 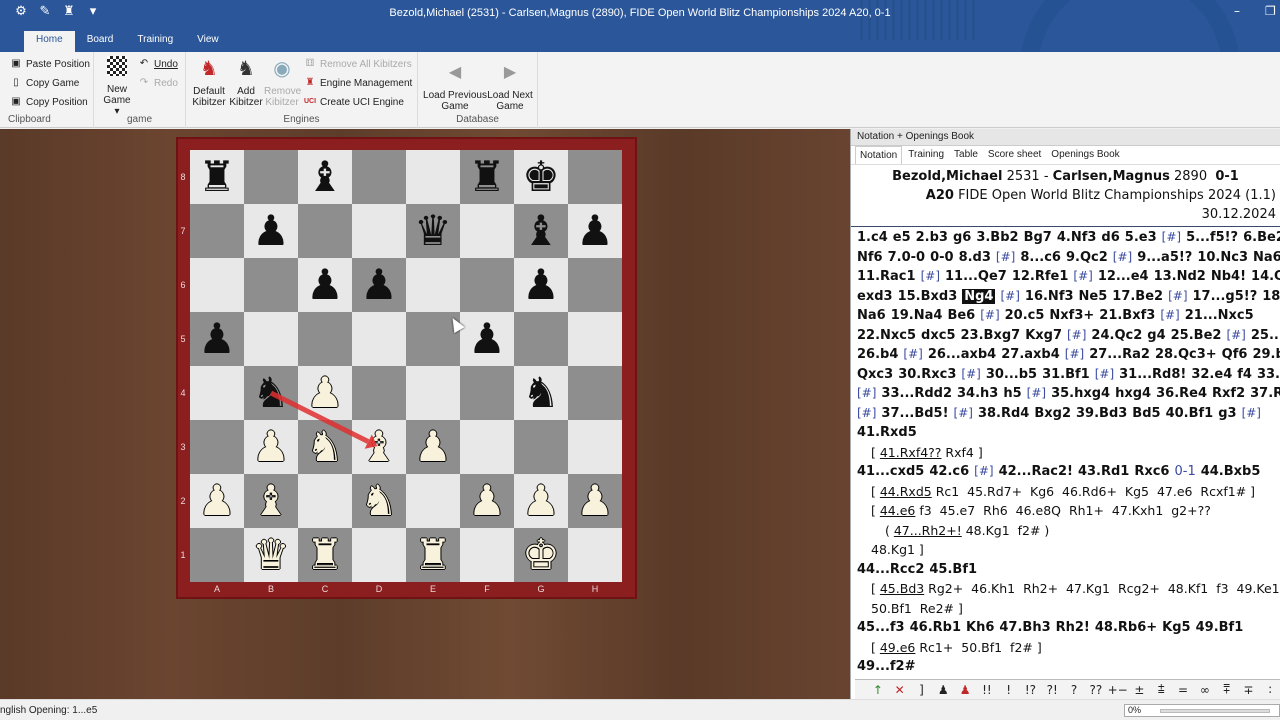 What do you see at coordinates (1205, 690) in the screenshot?
I see `unclear-symbol: ∞` at bounding box center [1205, 690].